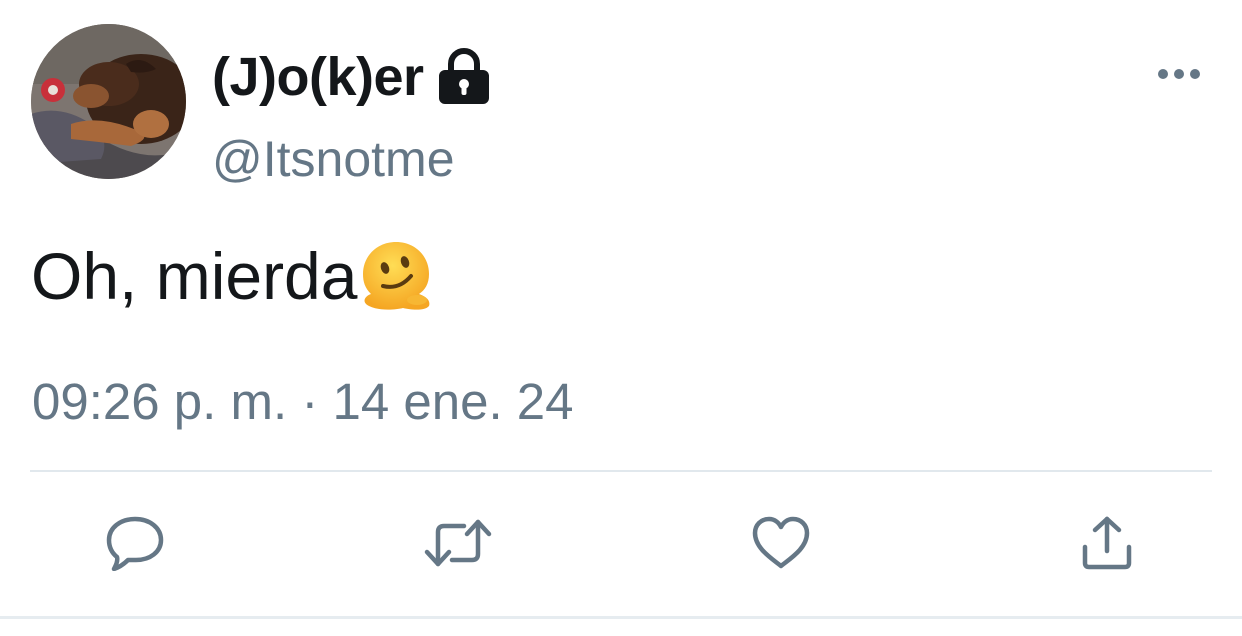  I want to click on like-button, so click(781, 545).